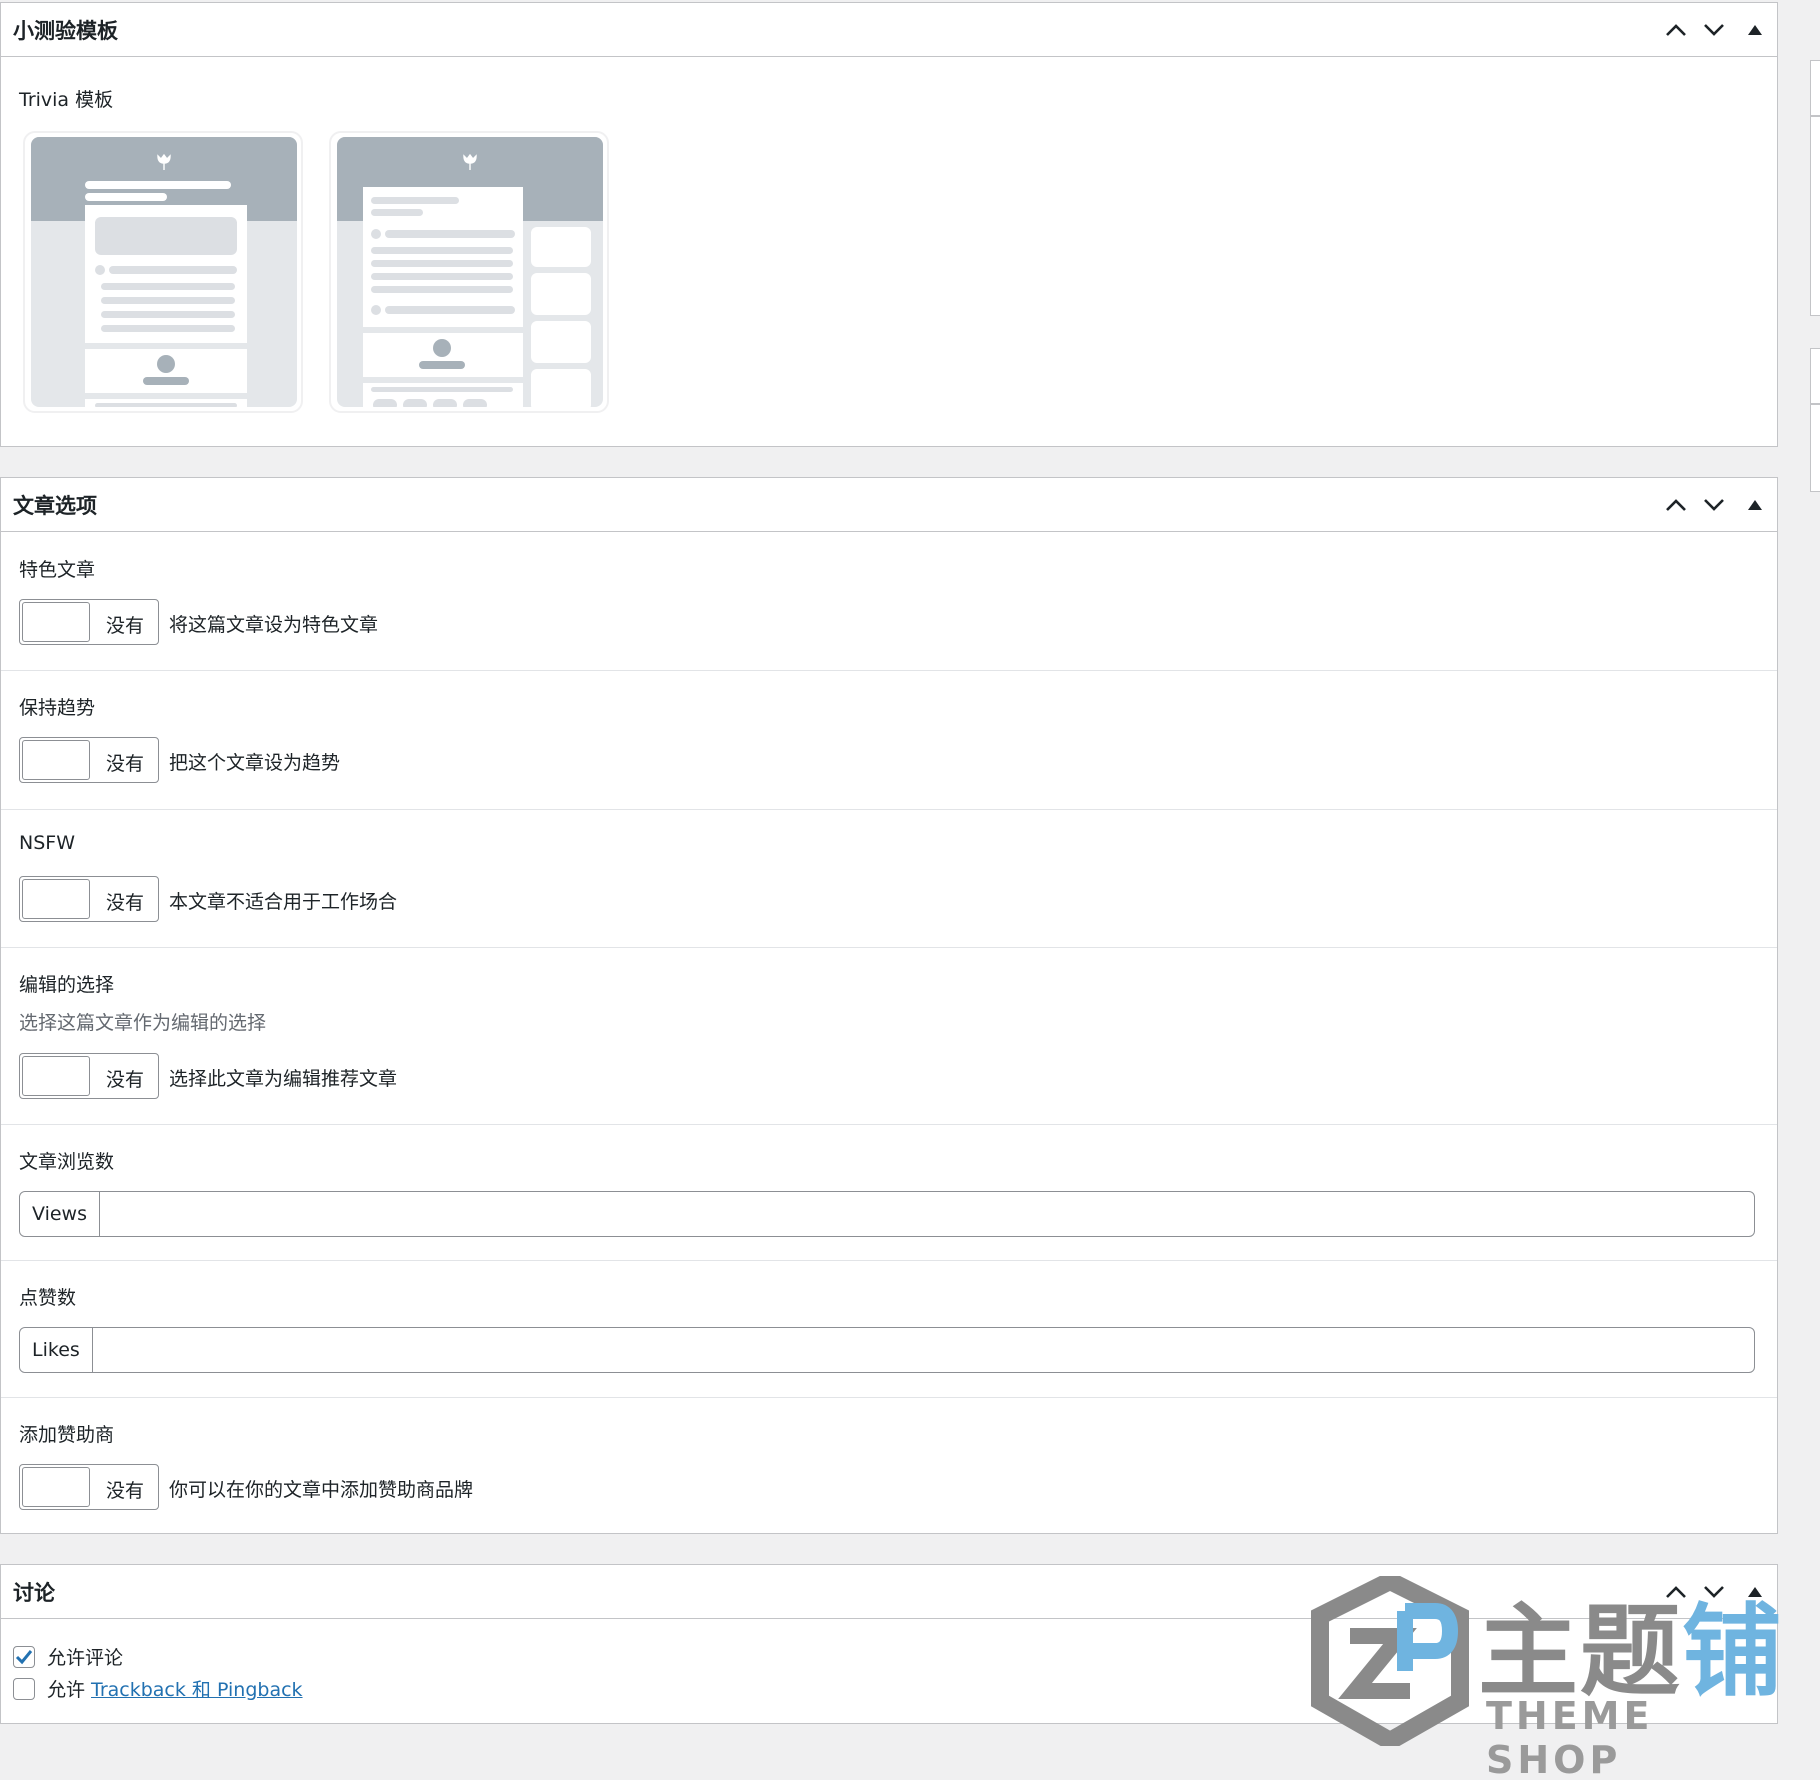 The height and width of the screenshot is (1780, 1820). Describe the element at coordinates (889, 1466) in the screenshot. I see `sponsor-row: 添加赞助商 没有 你可以在你的文章中添加赞助商品牌` at that location.